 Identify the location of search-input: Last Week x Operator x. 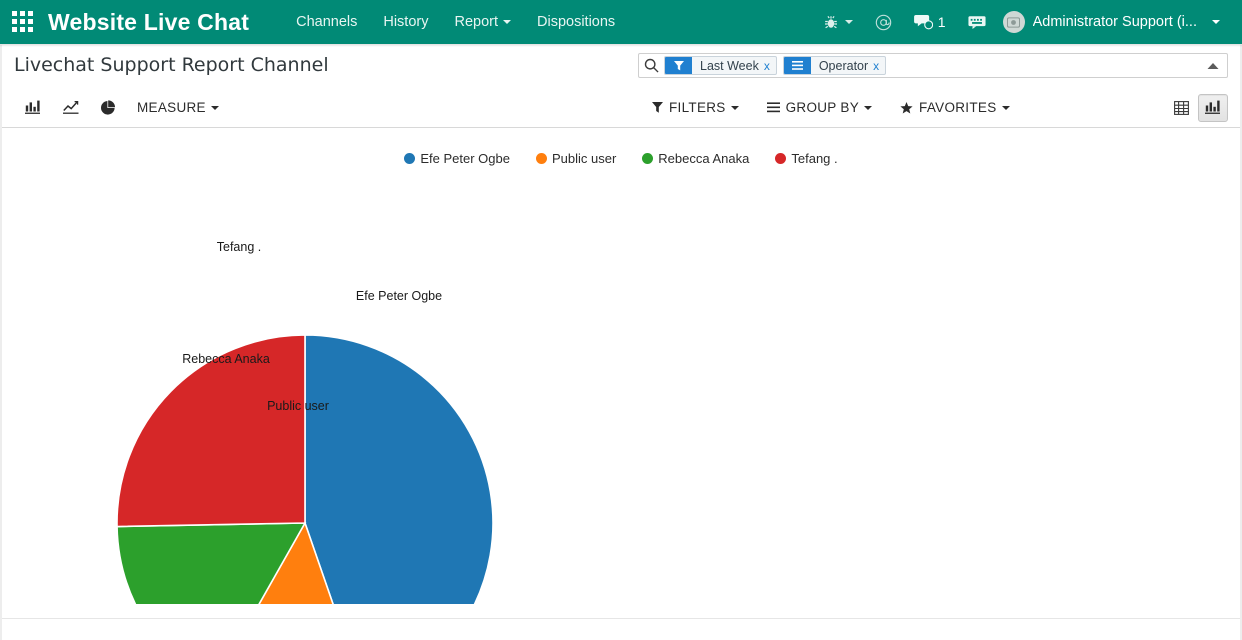
(933, 65).